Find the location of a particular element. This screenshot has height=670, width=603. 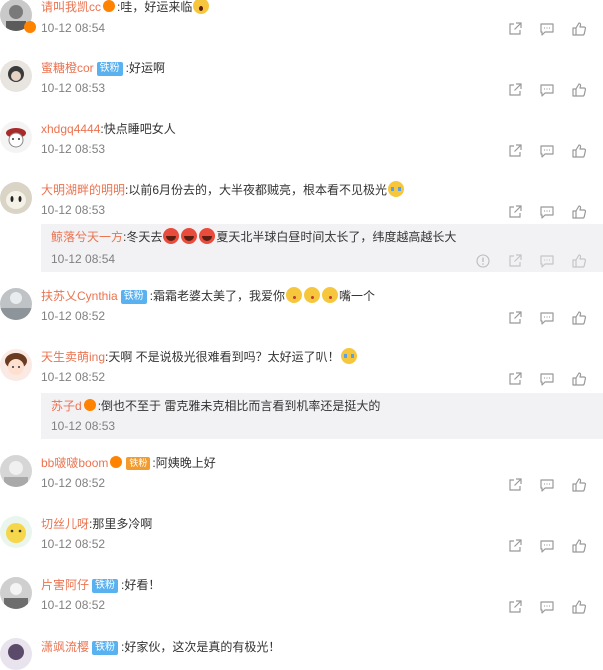

reply-line: 苏子d :倒也不至于 雷克雅未克相比而言看到机率还是挺大的 is located at coordinates (215, 406).